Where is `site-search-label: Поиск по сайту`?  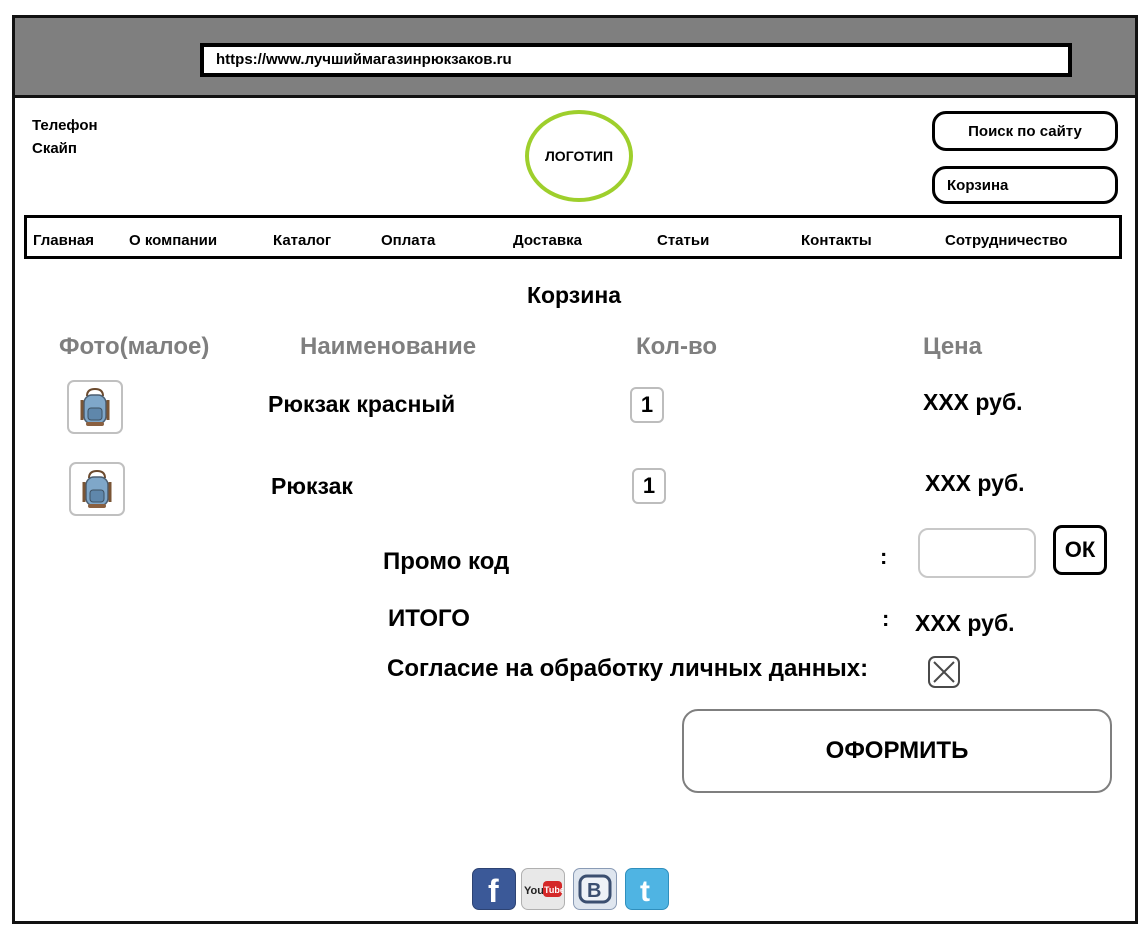
site-search-label: Поиск по сайту is located at coordinates (1025, 131).